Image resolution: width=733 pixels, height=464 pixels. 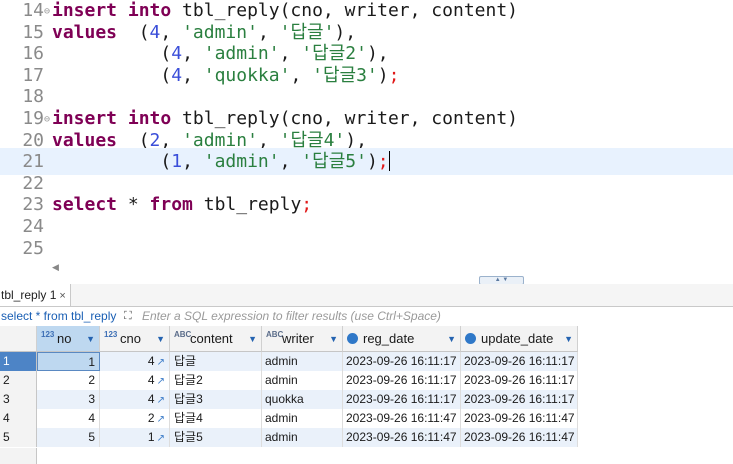 I want to click on cell-content: 답글2, so click(x=216, y=380).